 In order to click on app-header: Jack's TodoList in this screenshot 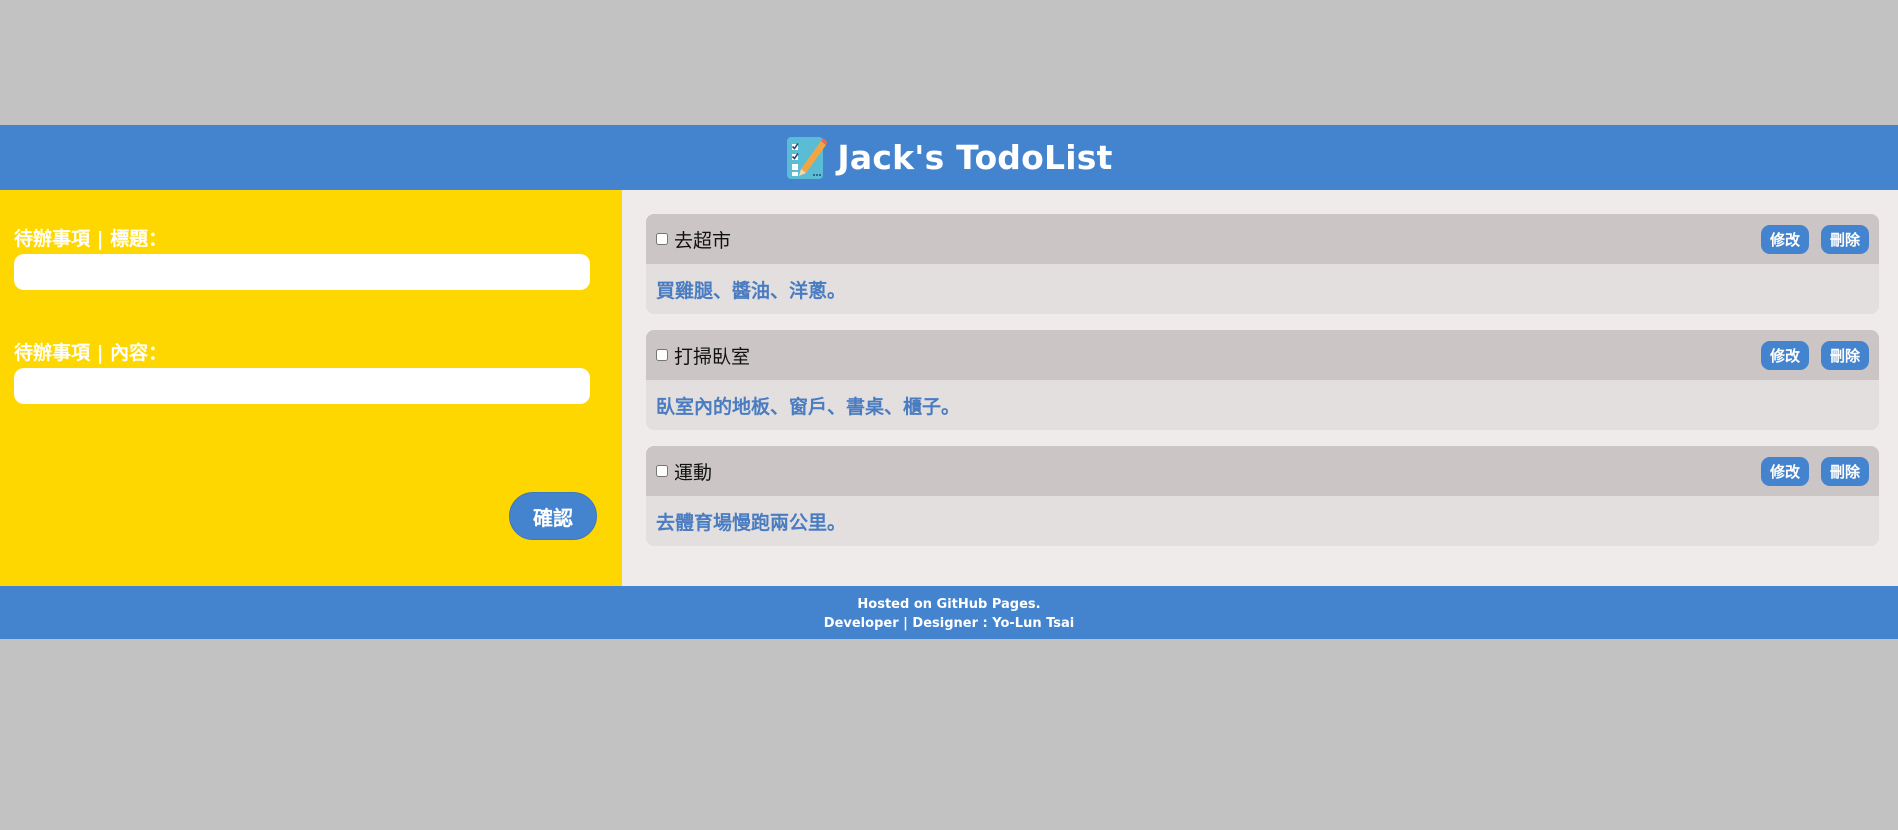, I will do `click(949, 157)`.